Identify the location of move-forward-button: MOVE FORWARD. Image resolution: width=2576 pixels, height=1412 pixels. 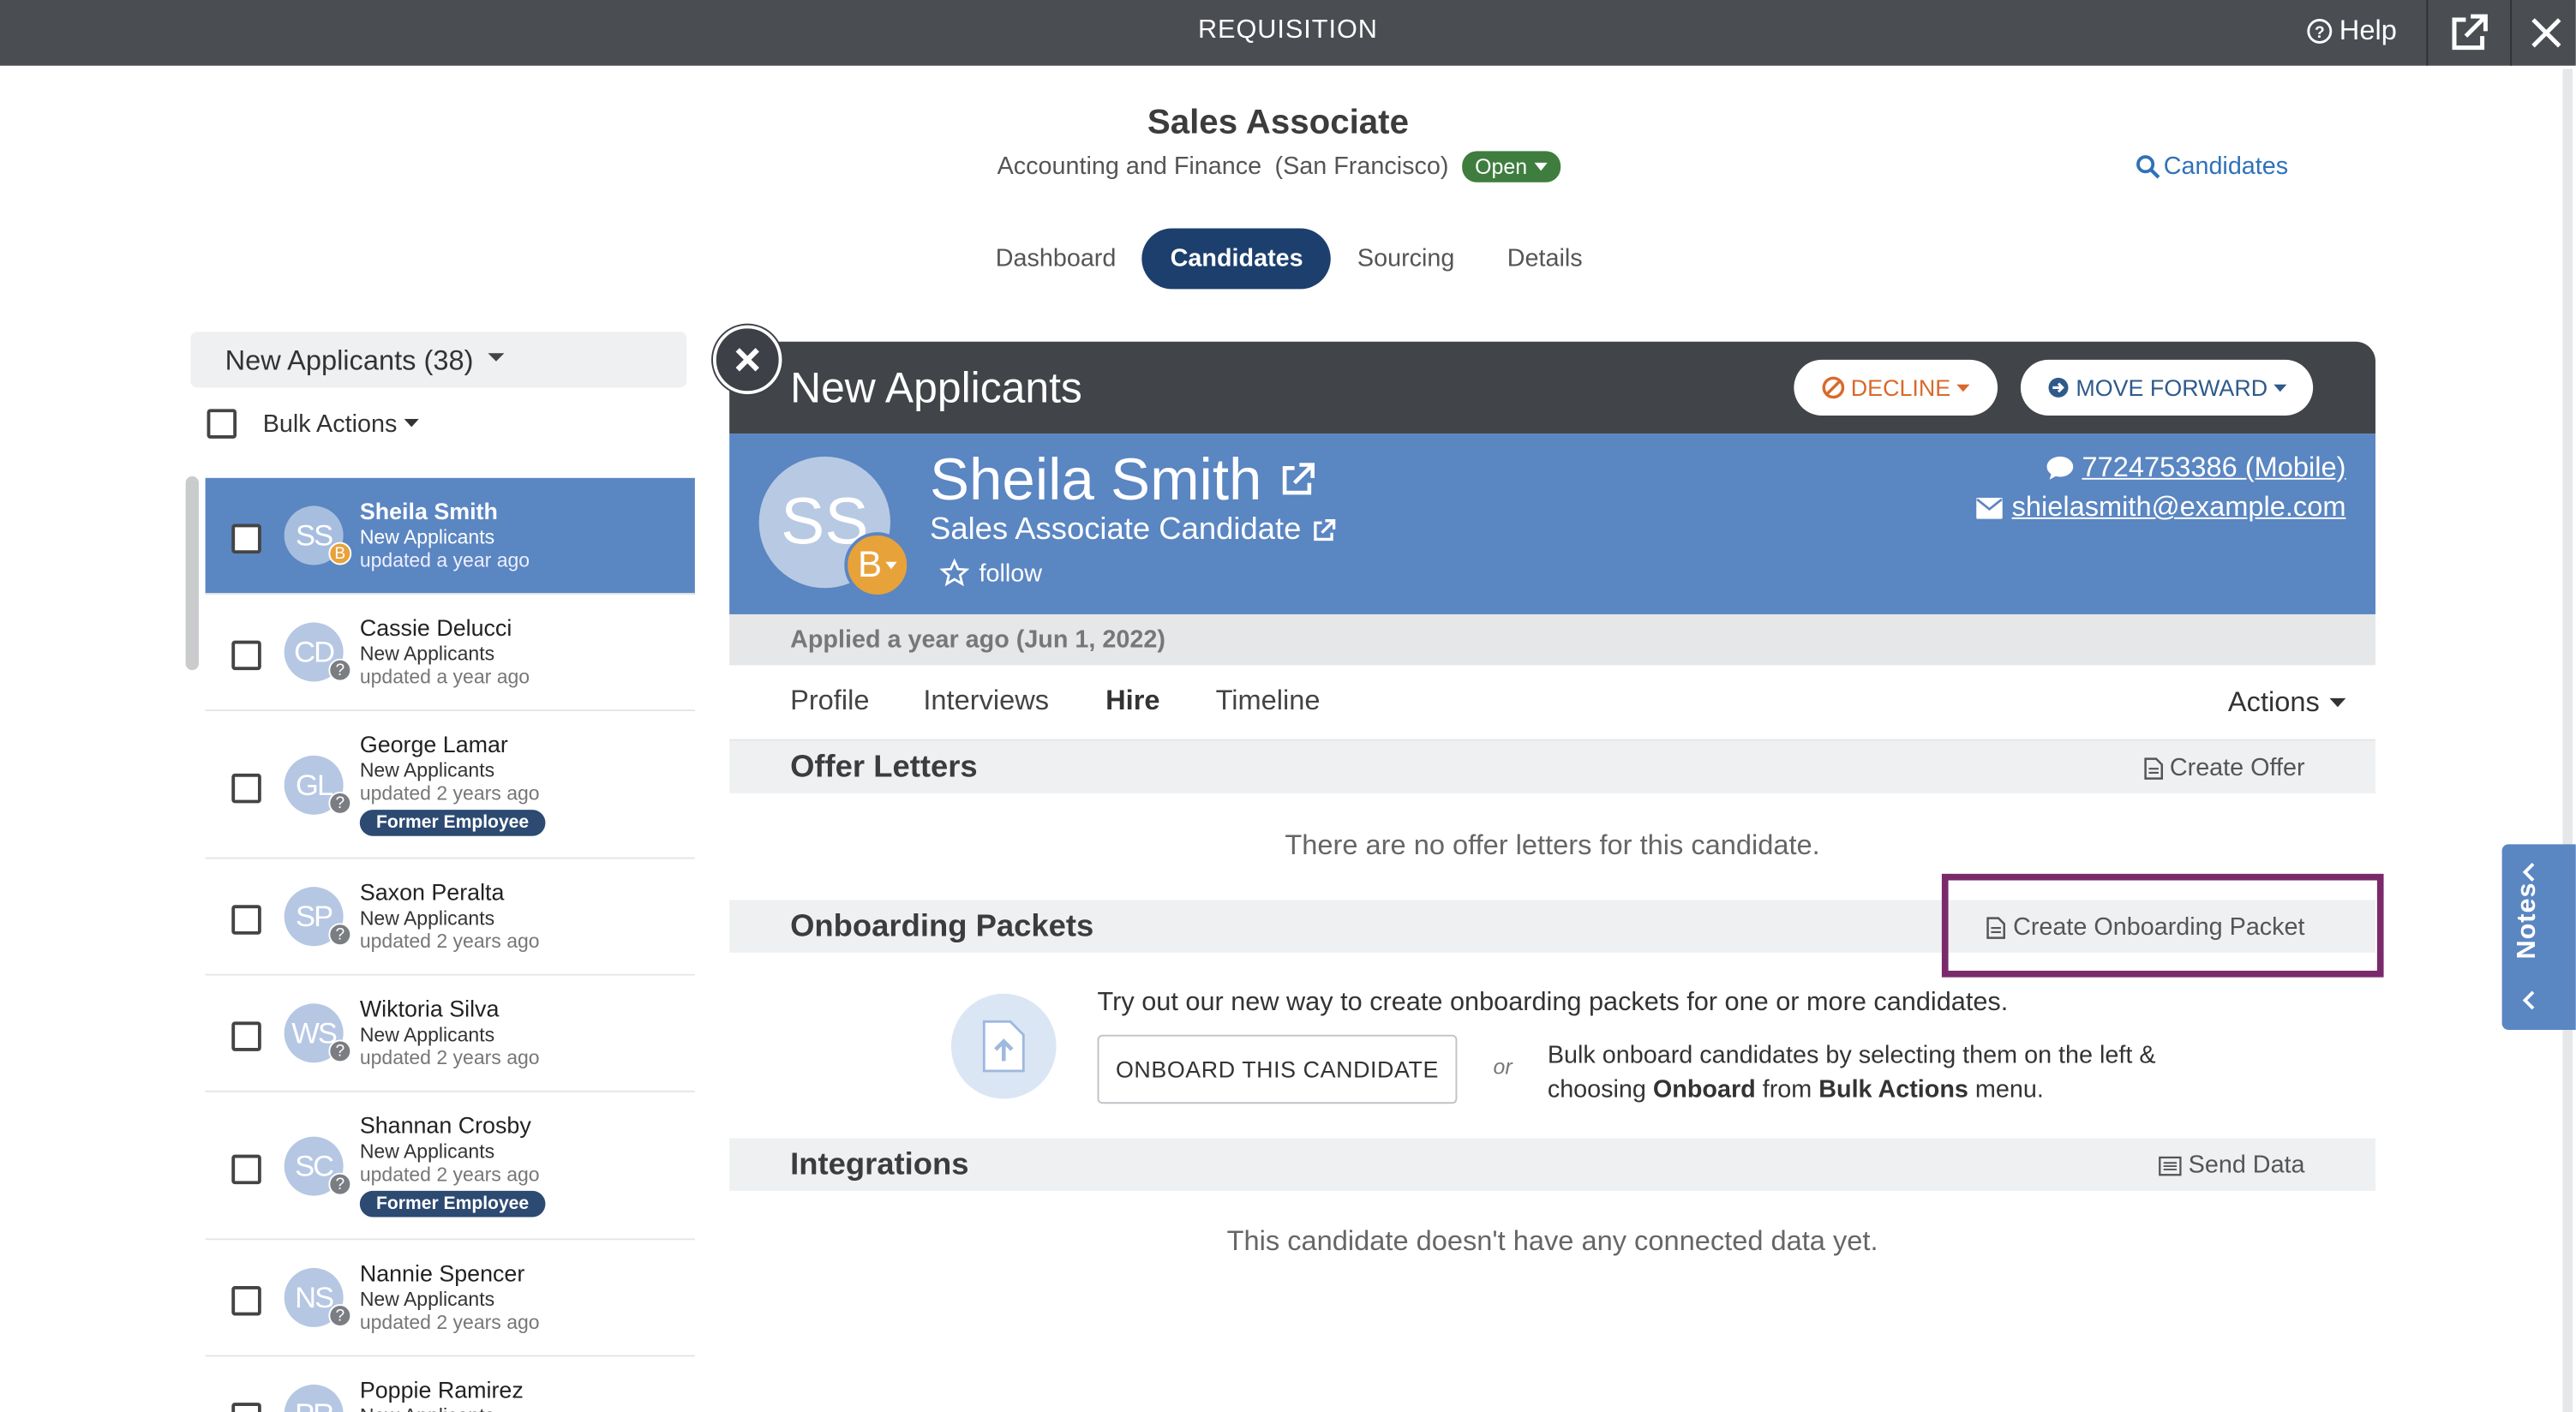
(2167, 387).